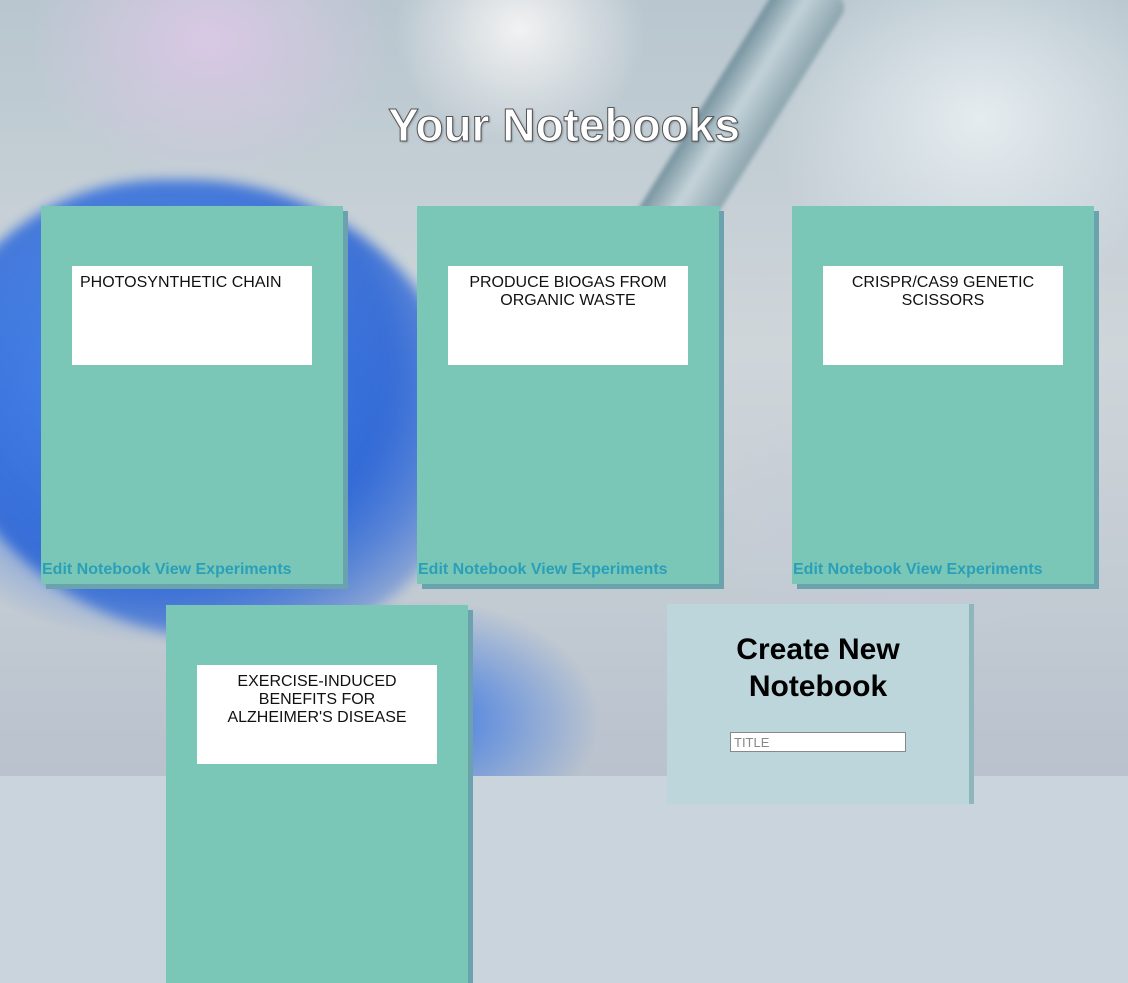  What do you see at coordinates (192, 315) in the screenshot?
I see `notebook-title: PHOTOSYNTHETIC CHAIN` at bounding box center [192, 315].